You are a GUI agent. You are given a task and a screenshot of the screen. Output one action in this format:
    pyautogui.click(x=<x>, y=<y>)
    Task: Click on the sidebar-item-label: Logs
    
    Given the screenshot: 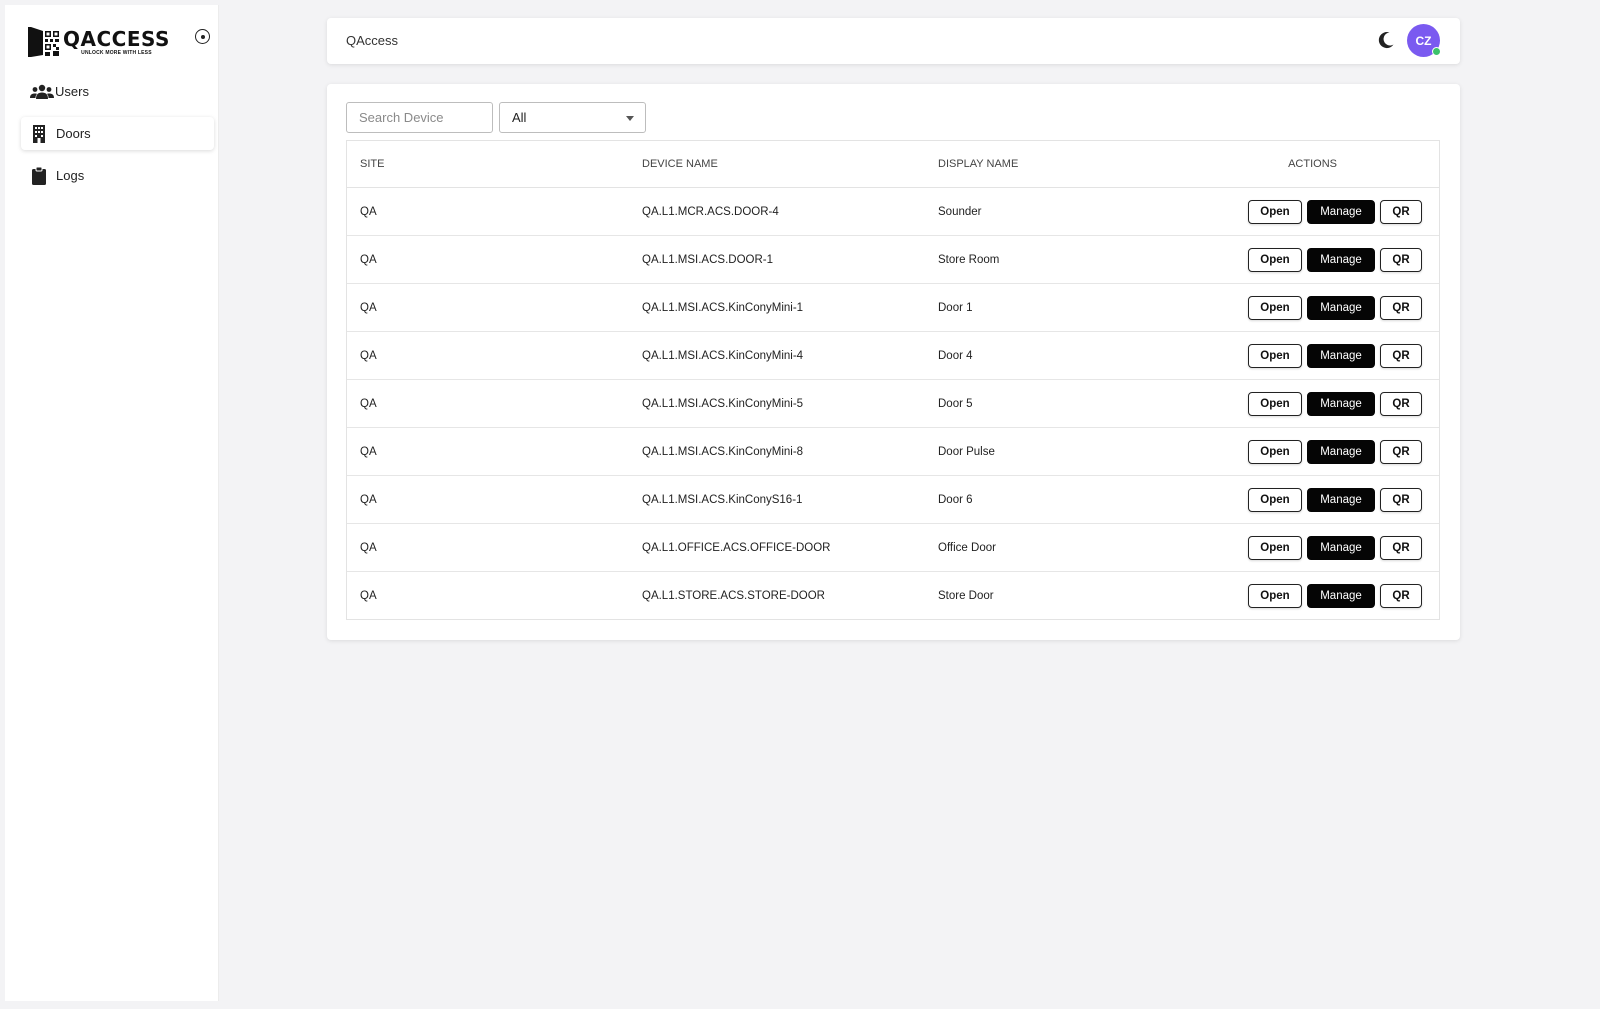 What is the action you would take?
    pyautogui.click(x=70, y=175)
    